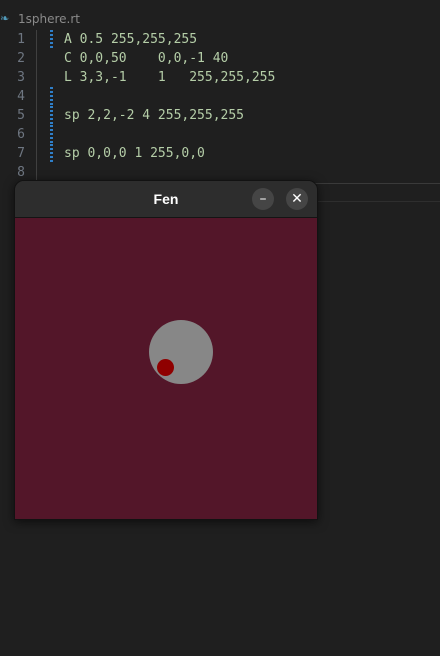 This screenshot has width=440, height=656. I want to click on code-line: 5 sp 2,2,-2 4 255,255,255, so click(220, 115).